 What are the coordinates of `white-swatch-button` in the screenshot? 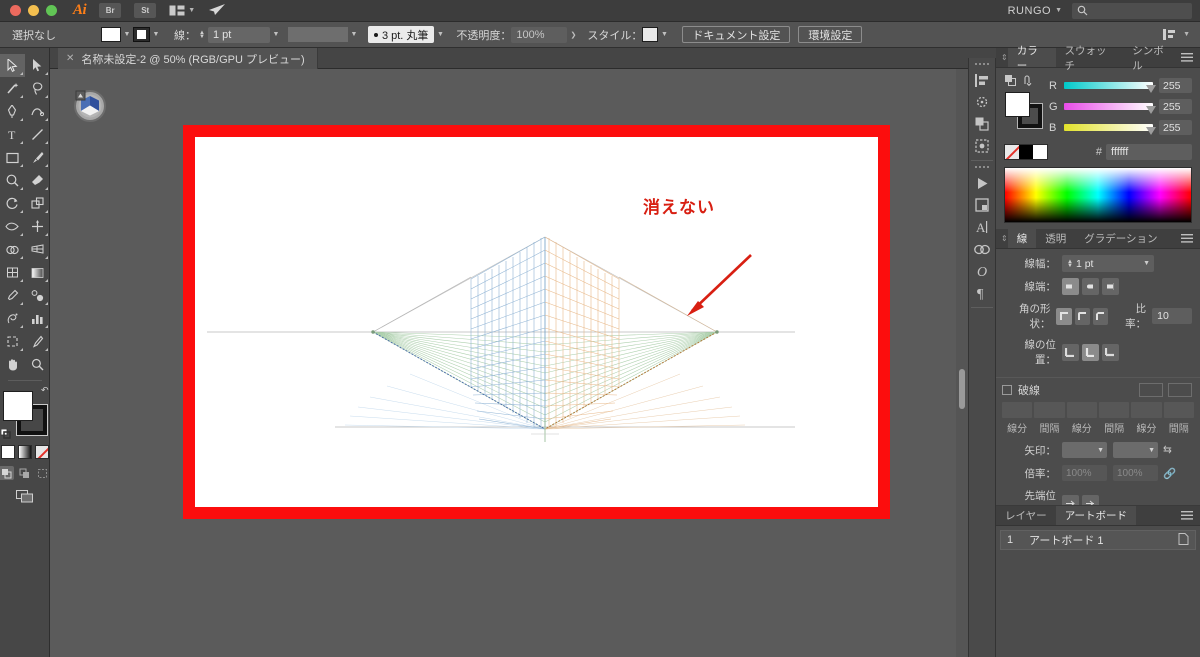 It's located at (1040, 152).